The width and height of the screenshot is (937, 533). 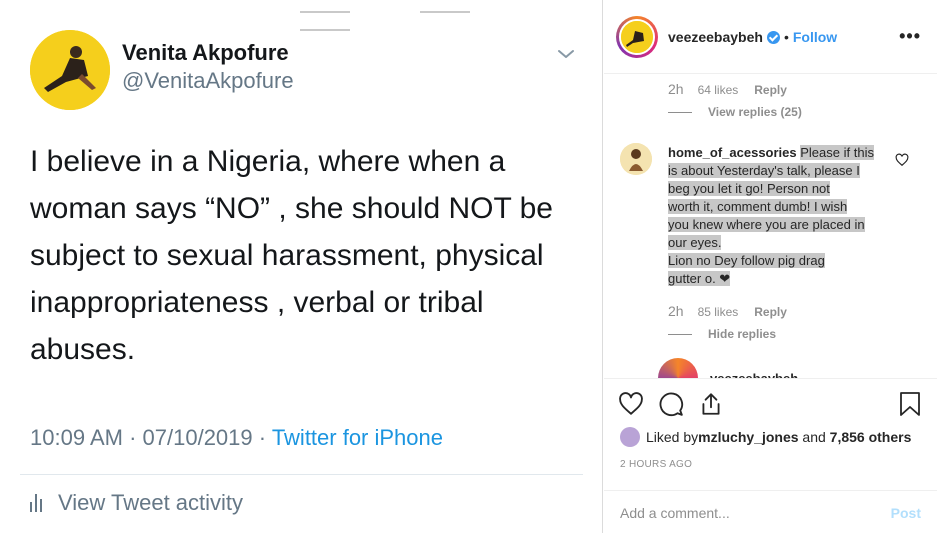 What do you see at coordinates (773, 37) in the screenshot?
I see `verified-badge-icon` at bounding box center [773, 37].